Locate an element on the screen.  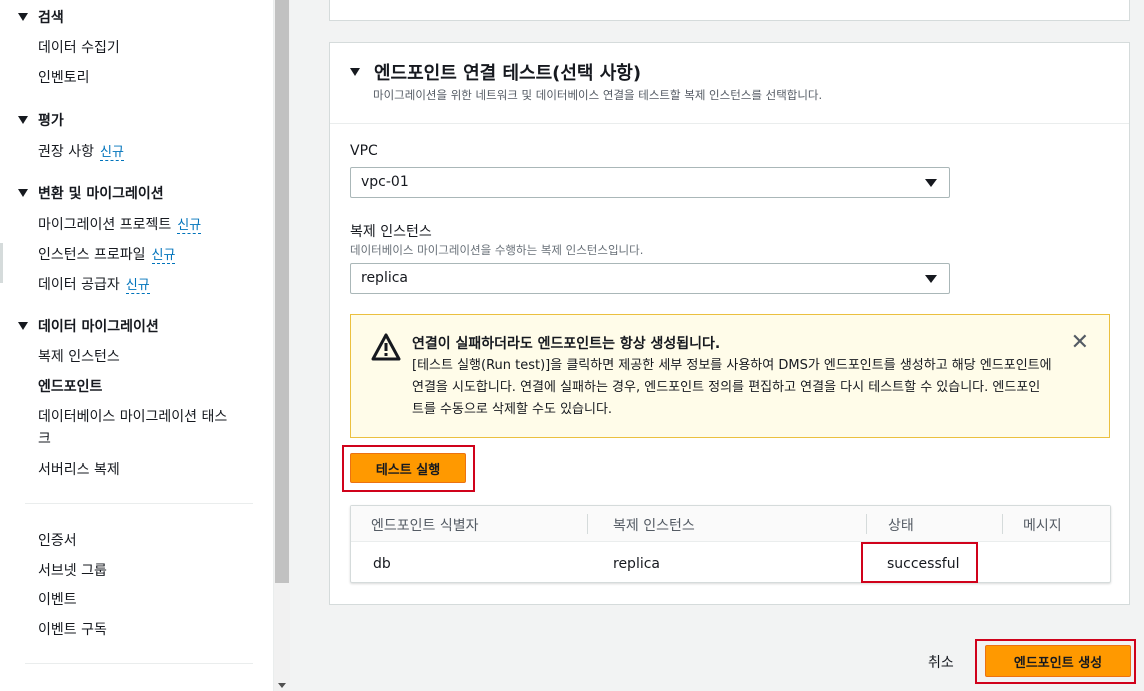
warning-icon is located at coordinates (386, 347).